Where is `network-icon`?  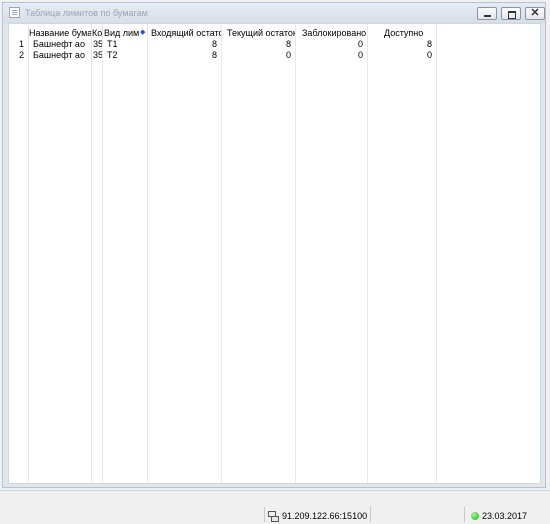 network-icon is located at coordinates (273, 516).